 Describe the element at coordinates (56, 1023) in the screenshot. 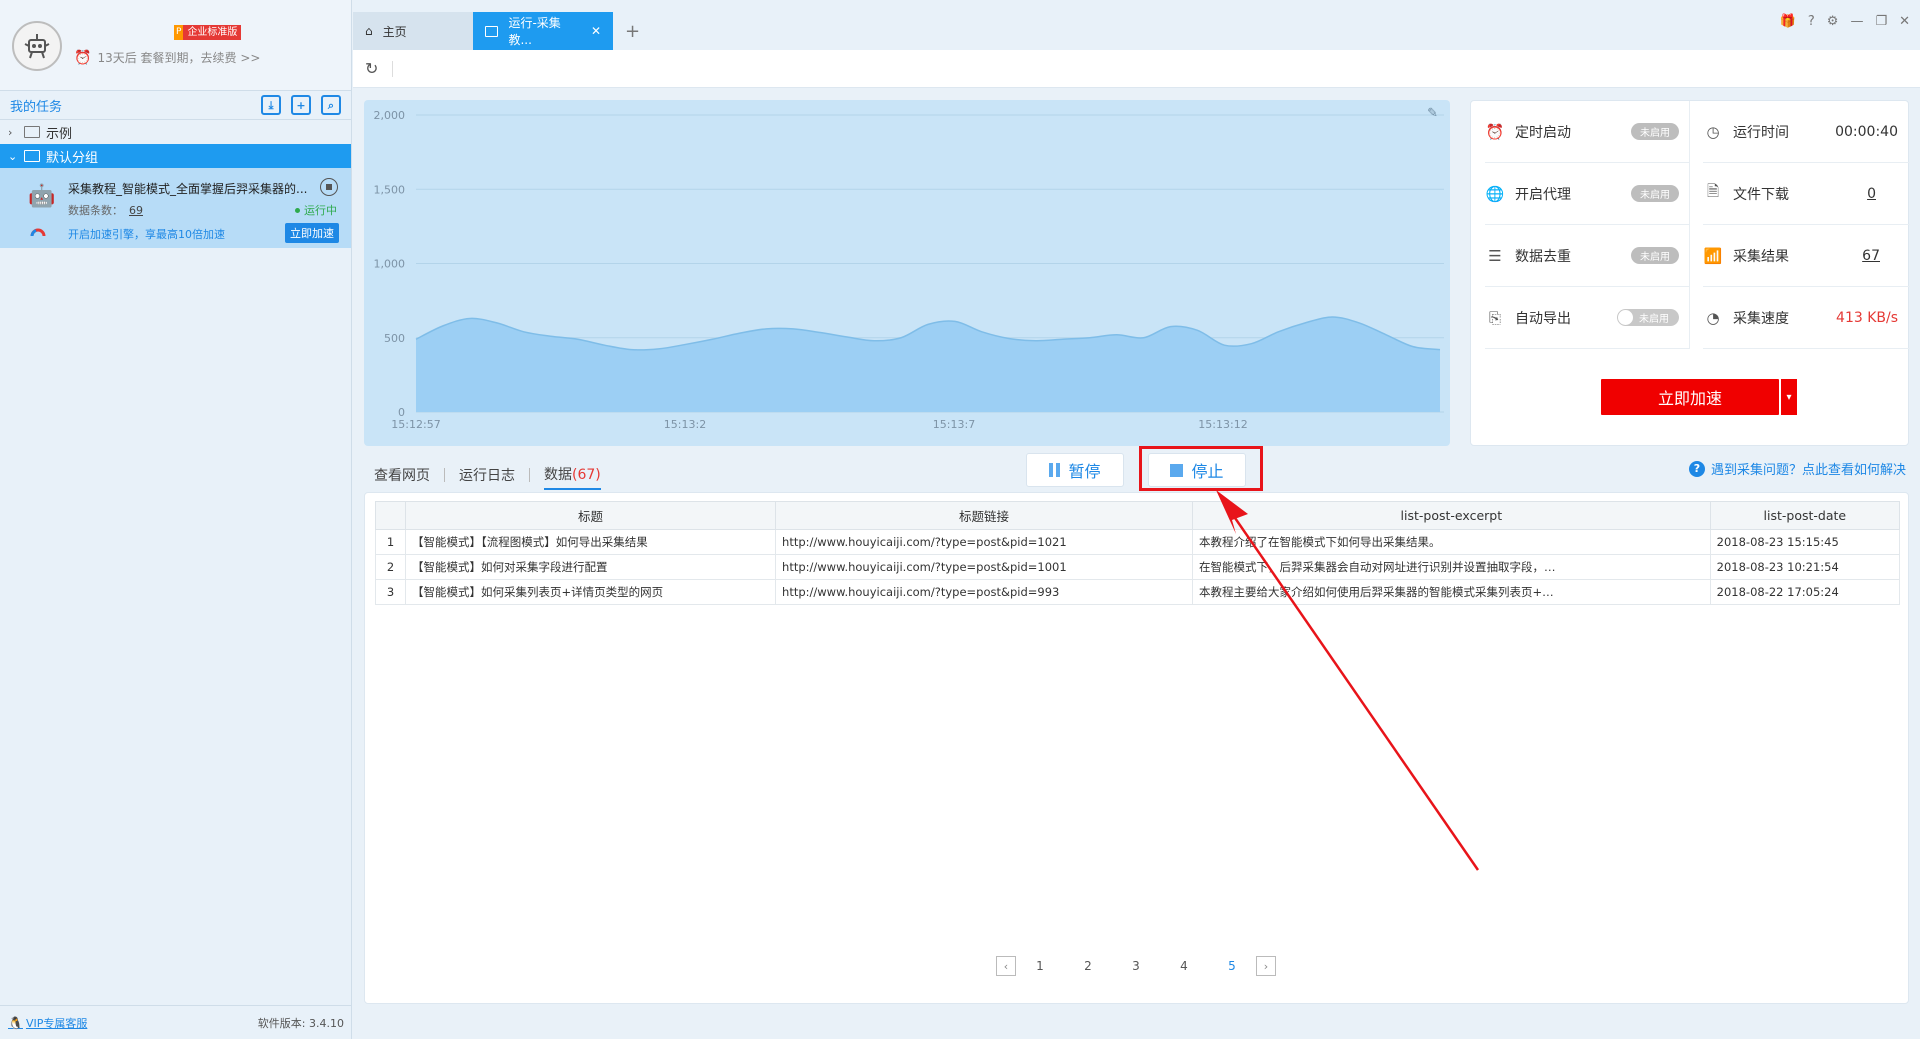

I see `vip-label: VIP专属客服` at that location.